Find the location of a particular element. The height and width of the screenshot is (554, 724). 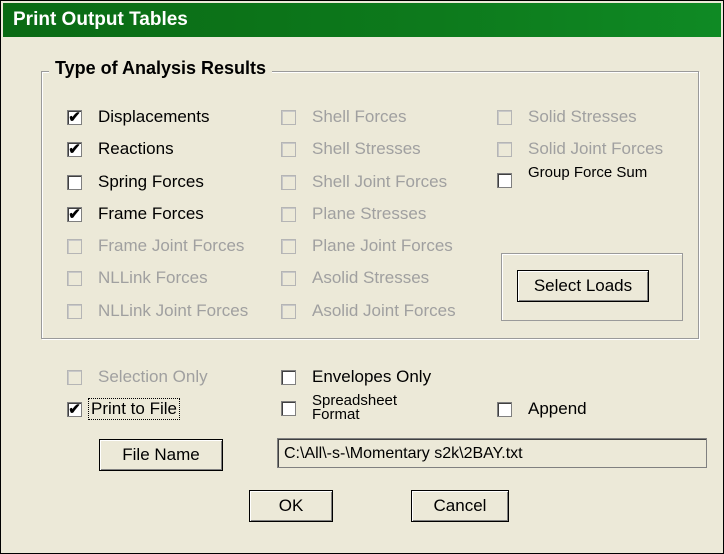

checkbox-plane-stresses: Plane Stresses is located at coordinates (353, 214).